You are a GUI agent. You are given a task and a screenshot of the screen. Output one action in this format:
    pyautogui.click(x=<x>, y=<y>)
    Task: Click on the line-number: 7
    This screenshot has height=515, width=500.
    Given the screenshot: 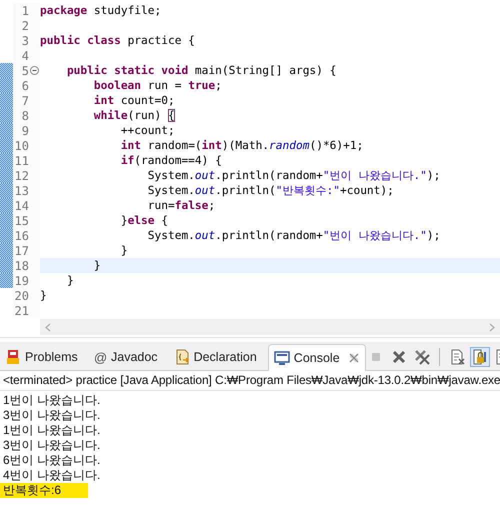 What is the action you would take?
    pyautogui.click(x=24, y=101)
    